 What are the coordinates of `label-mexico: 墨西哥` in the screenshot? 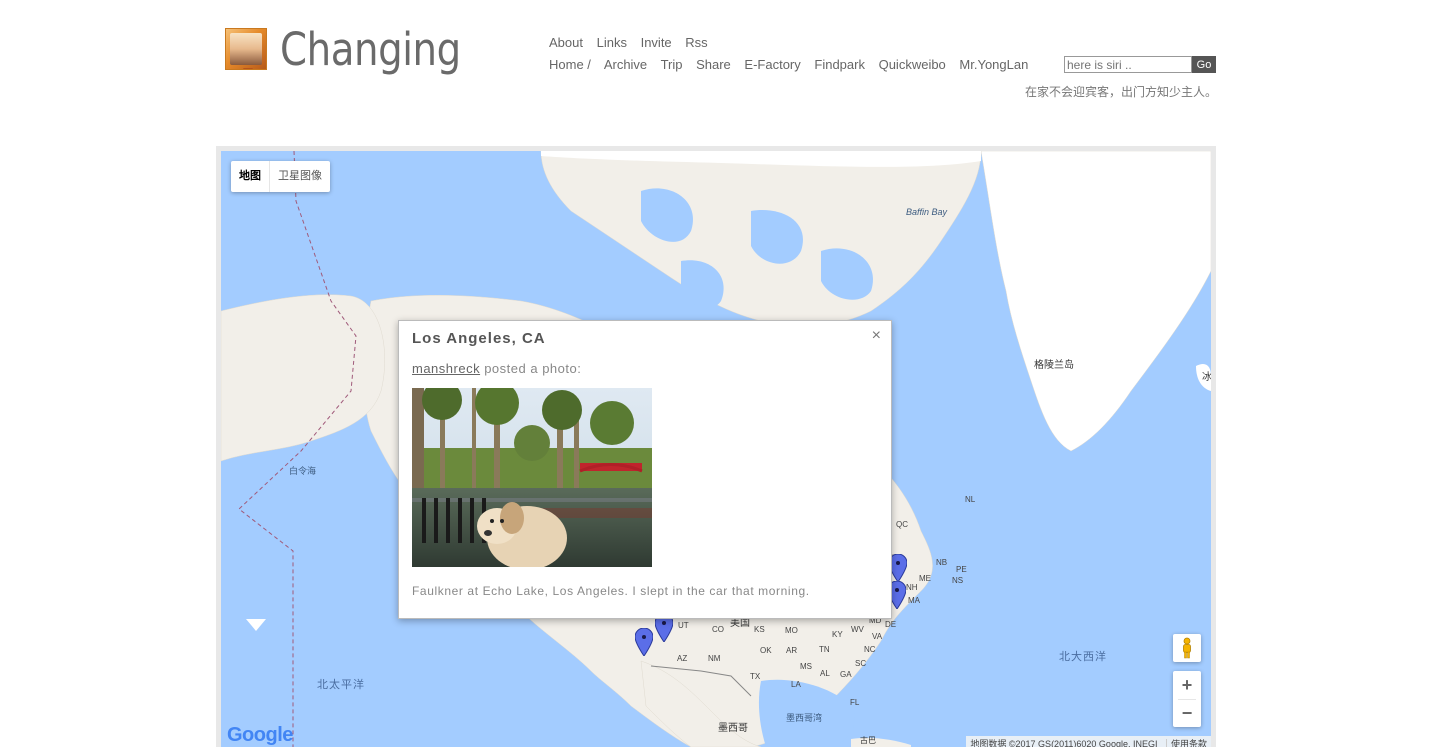 It's located at (733, 728).